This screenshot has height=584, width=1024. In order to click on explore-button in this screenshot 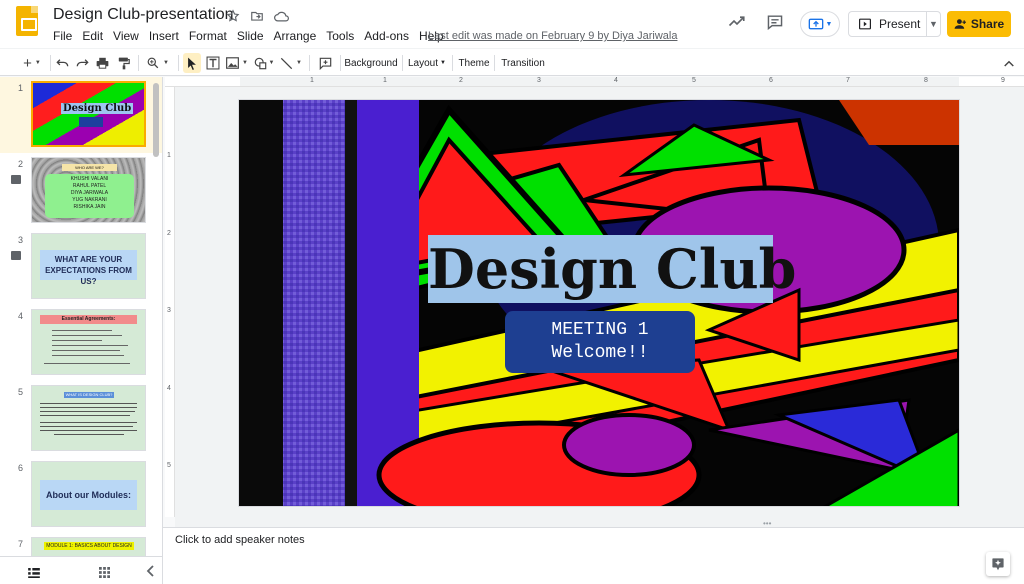, I will do `click(998, 564)`.